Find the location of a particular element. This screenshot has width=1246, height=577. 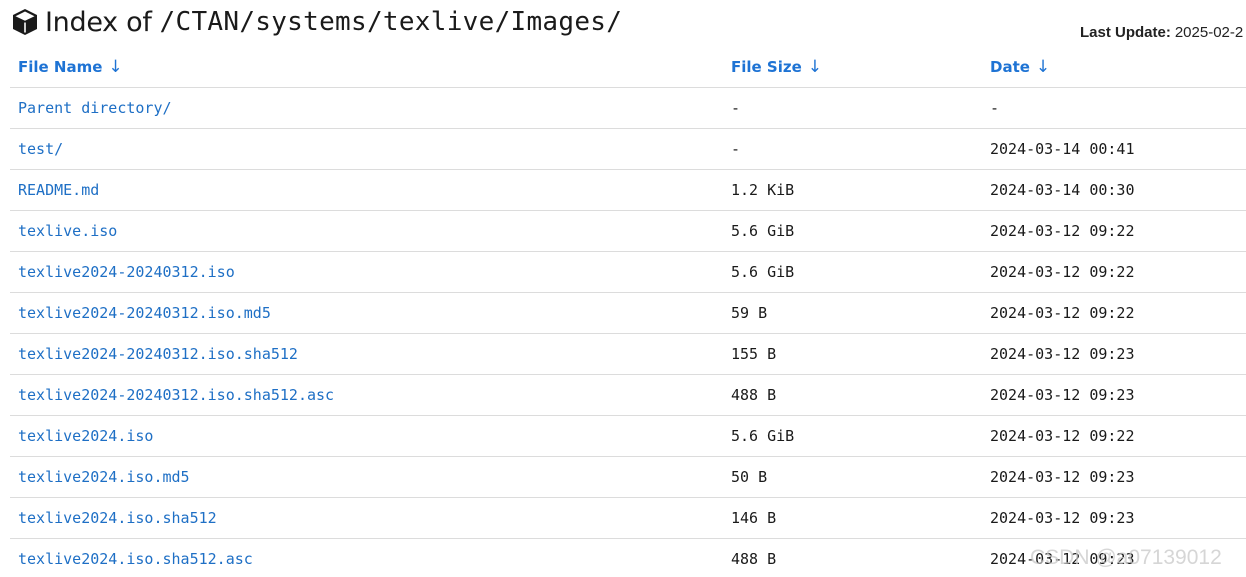

file-link: texlive2024.iso.md5 is located at coordinates (104, 477).